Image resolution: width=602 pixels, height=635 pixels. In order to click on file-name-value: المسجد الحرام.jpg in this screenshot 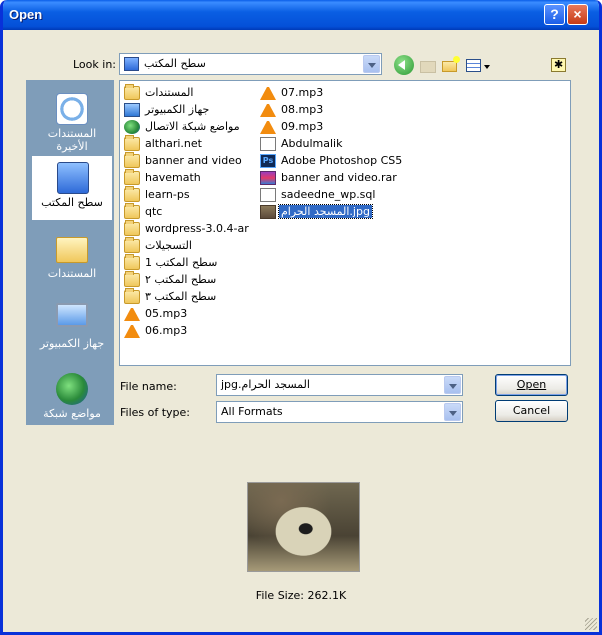, I will do `click(265, 384)`.